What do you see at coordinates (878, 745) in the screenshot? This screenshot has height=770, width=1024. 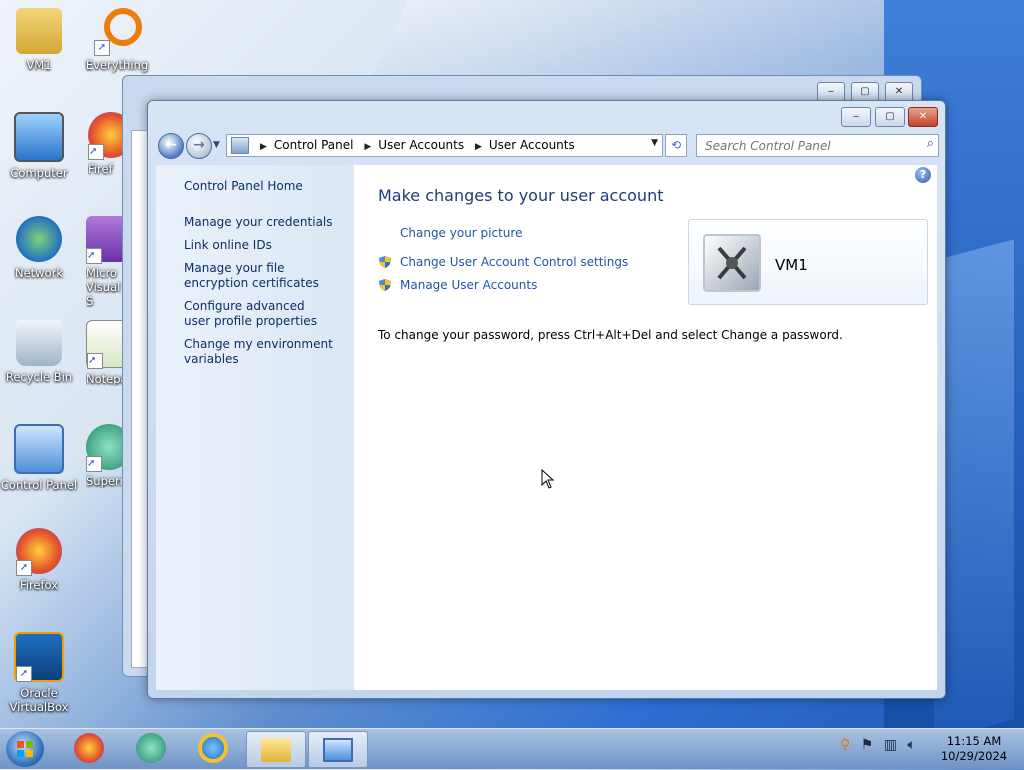 I see `system-tray: ⚲ ⚑ ▥ 🔈︎` at bounding box center [878, 745].